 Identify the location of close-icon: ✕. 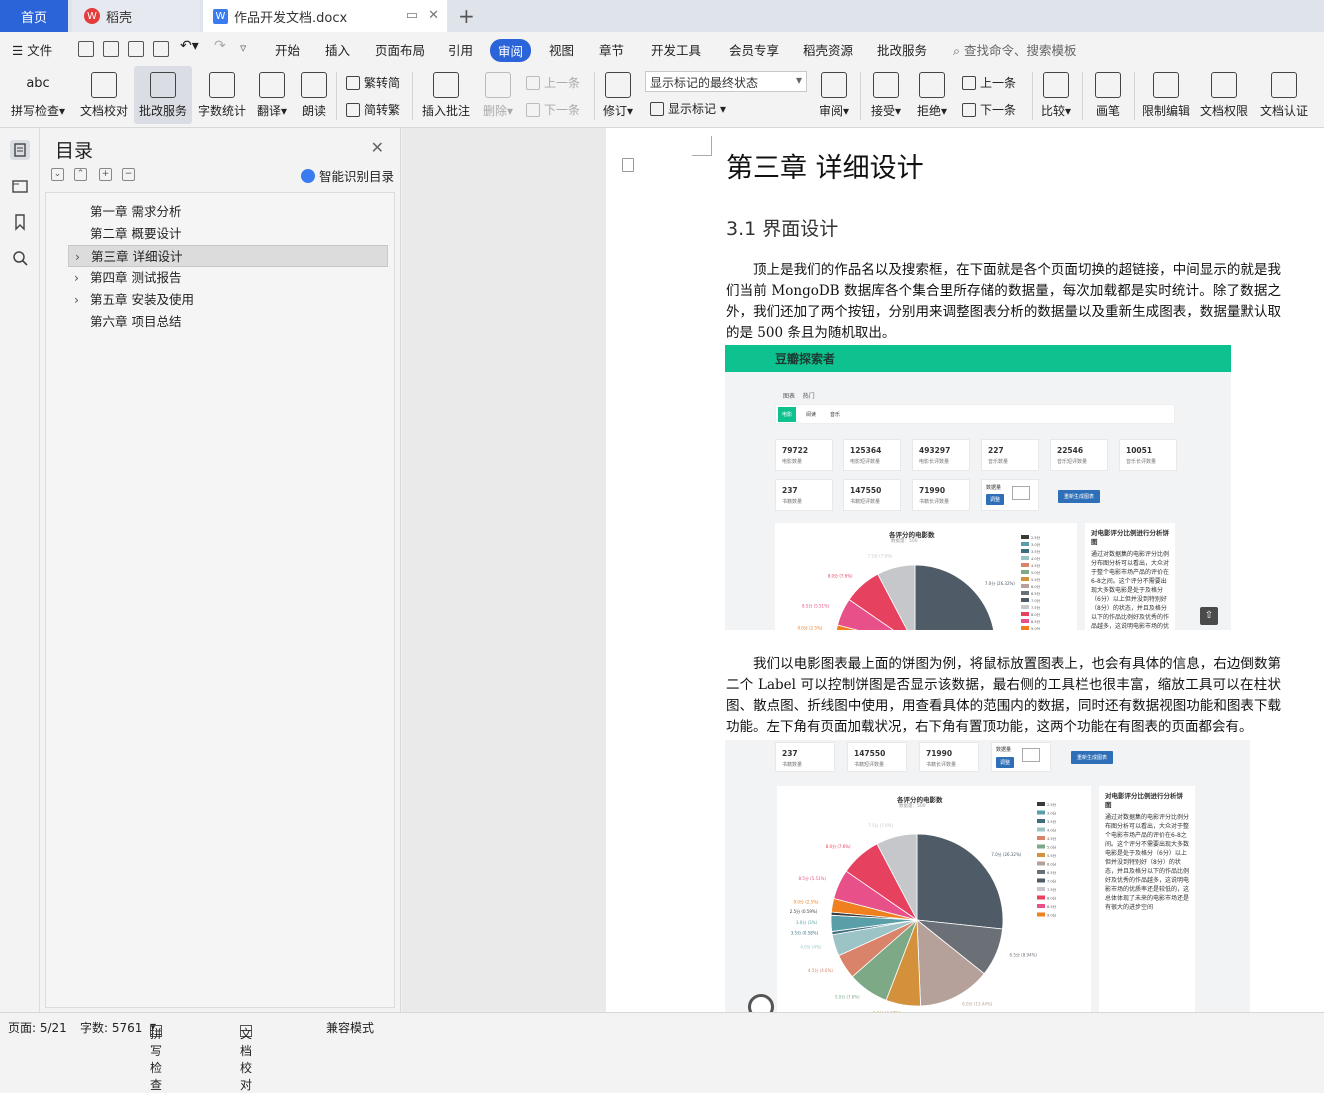
(377, 147).